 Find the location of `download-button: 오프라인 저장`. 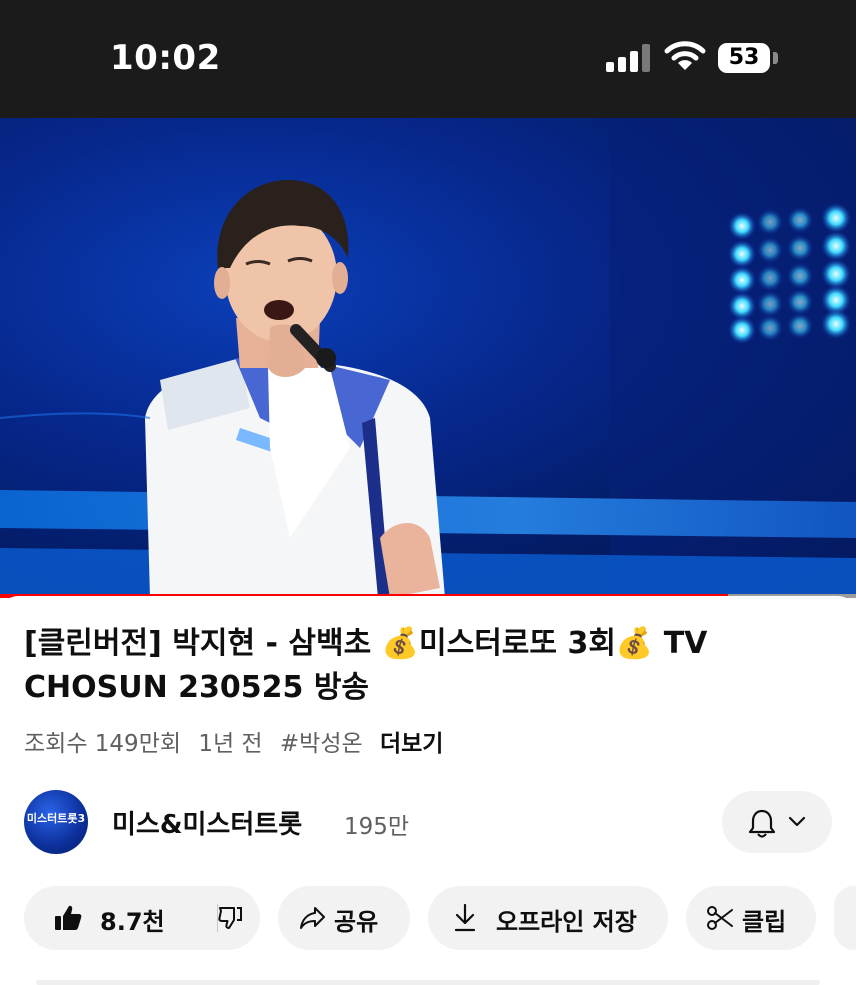

download-button: 오프라인 저장 is located at coordinates (548, 918).